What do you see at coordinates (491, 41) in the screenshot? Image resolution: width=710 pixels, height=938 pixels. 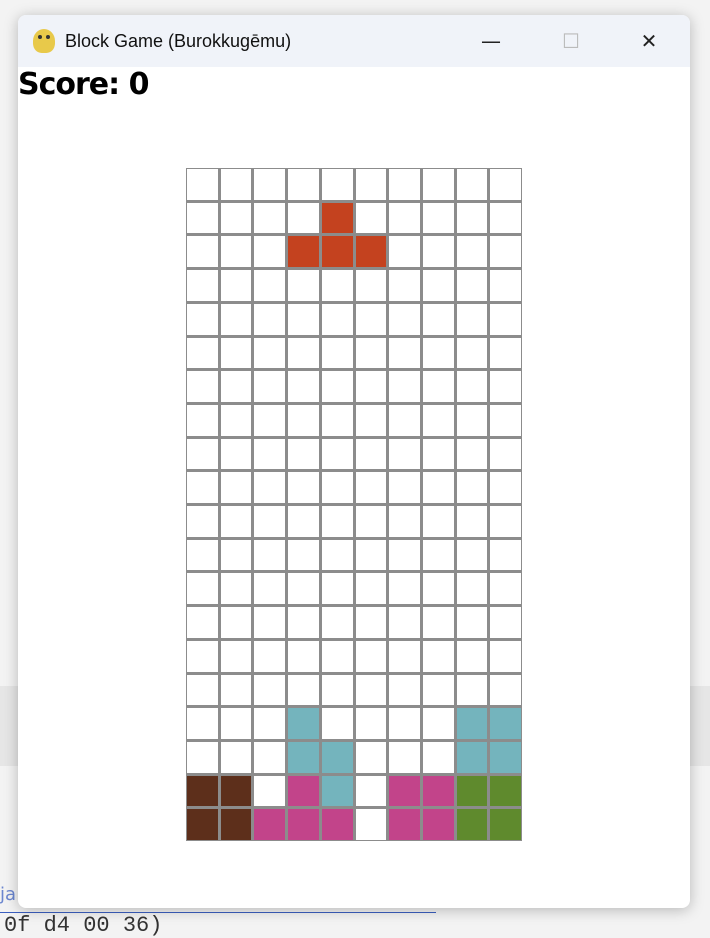 I see `minimize-button: —` at bounding box center [491, 41].